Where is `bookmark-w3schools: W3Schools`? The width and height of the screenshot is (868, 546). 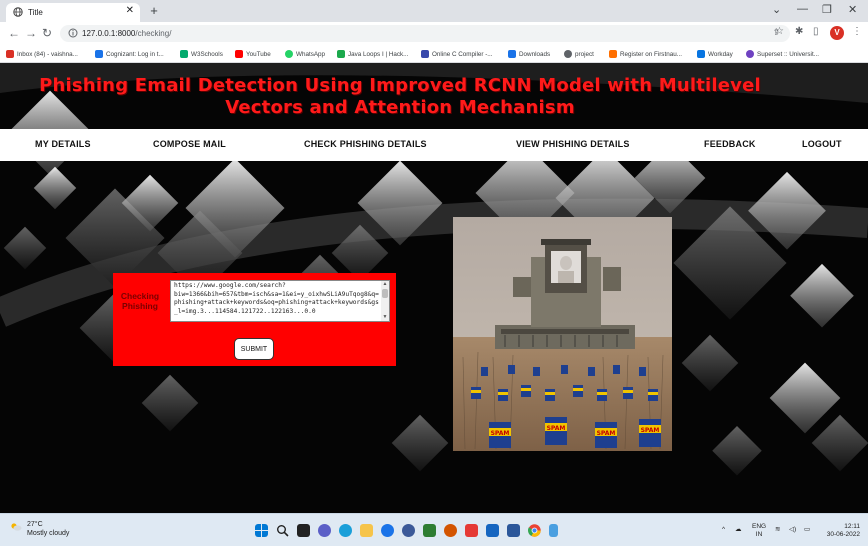 bookmark-w3schools: W3Schools is located at coordinates (201, 54).